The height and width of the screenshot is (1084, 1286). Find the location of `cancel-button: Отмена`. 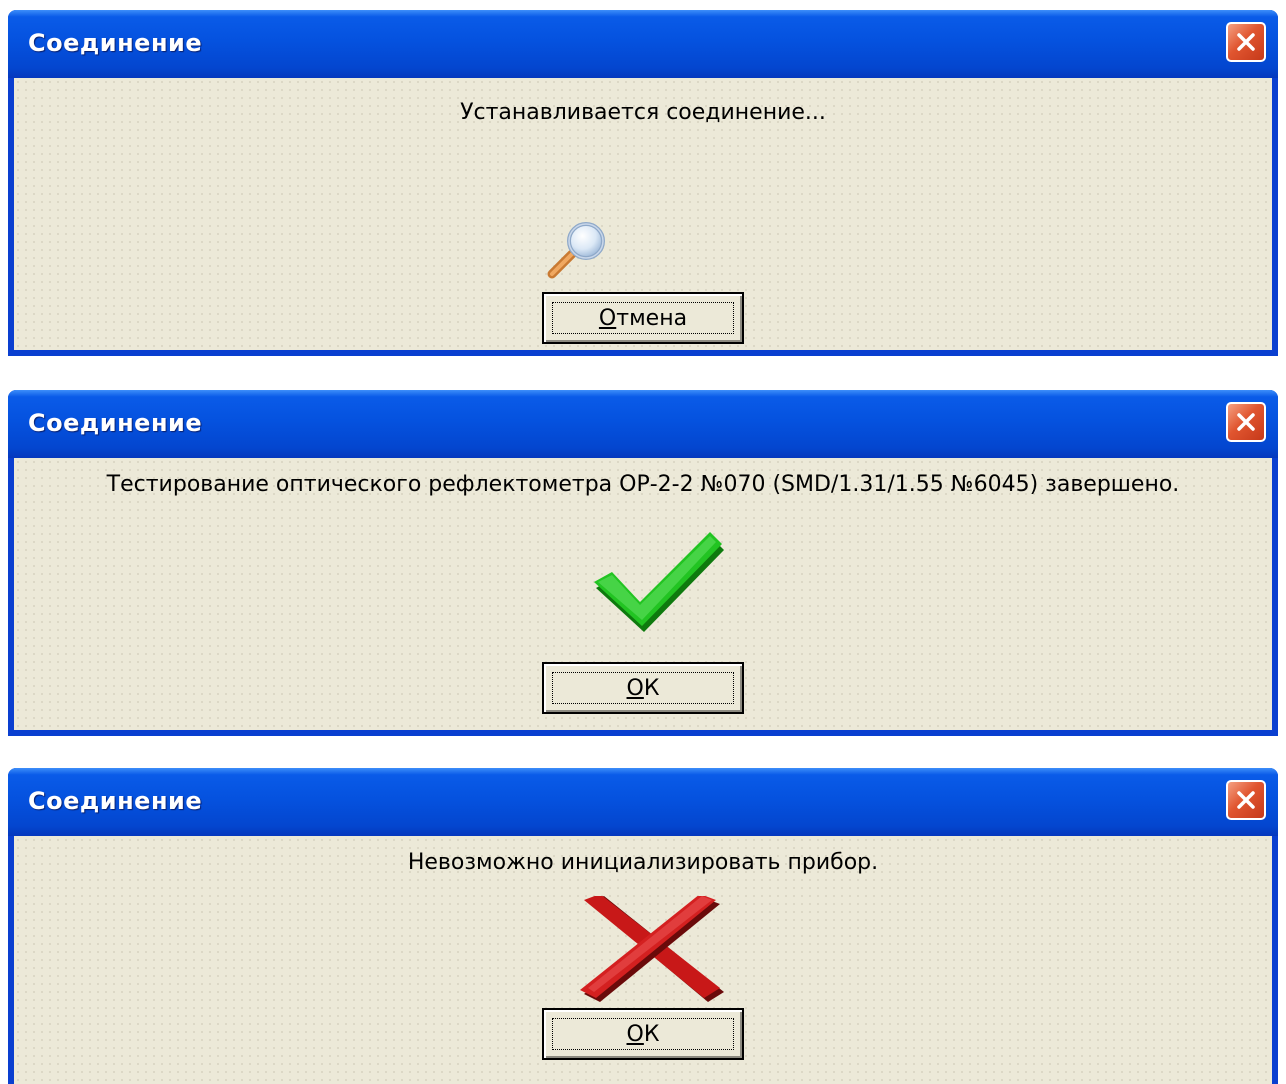

cancel-button: Отмена is located at coordinates (643, 318).